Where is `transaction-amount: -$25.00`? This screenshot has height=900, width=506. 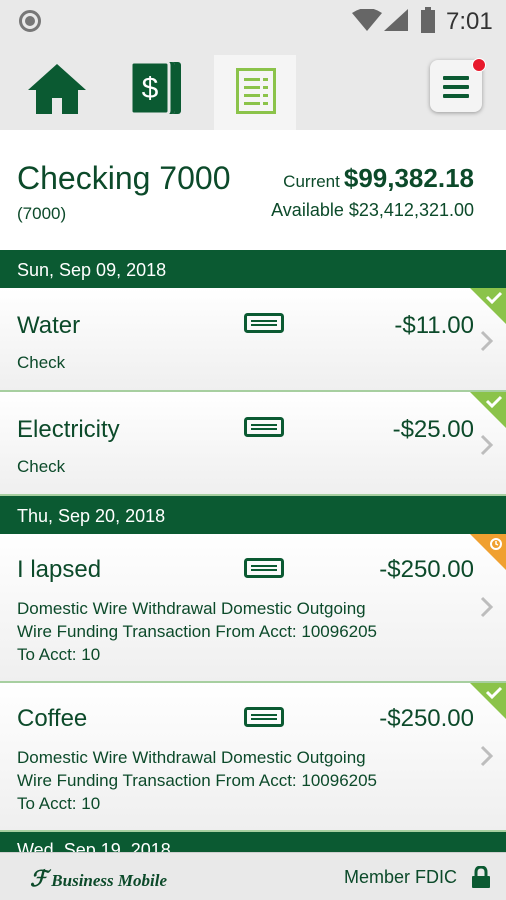
transaction-amount: -$25.00 is located at coordinates (433, 429).